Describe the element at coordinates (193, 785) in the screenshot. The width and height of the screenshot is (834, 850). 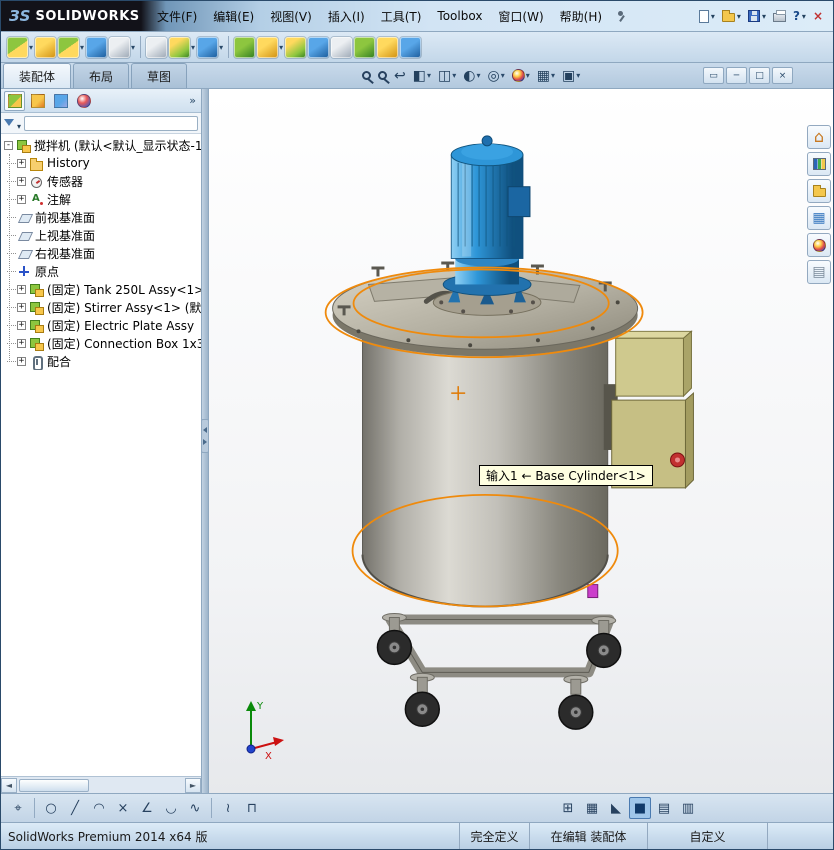
I see `scroll-right-button: ►` at that location.